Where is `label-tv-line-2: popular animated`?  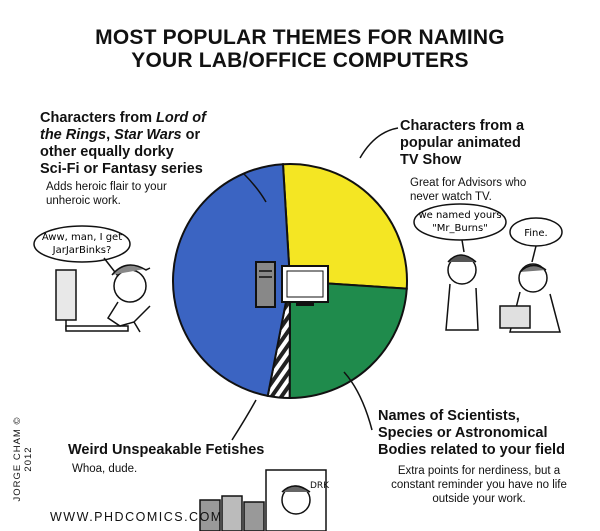 label-tv-line-2: popular animated is located at coordinates (460, 143).